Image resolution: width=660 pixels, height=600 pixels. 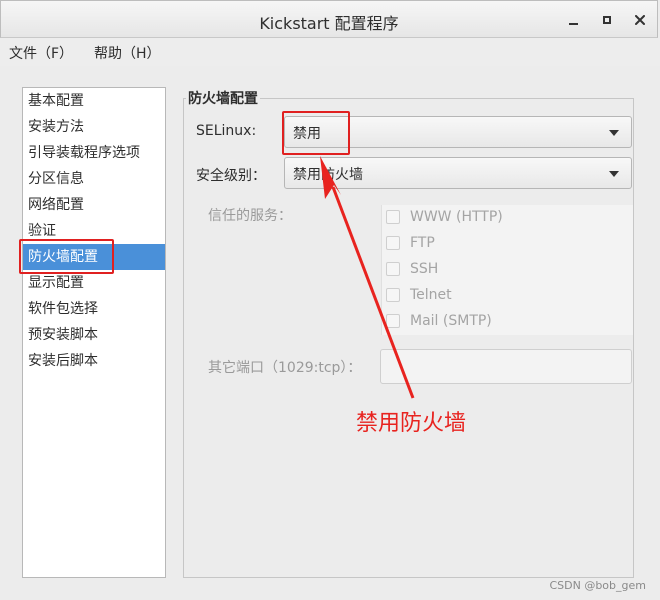 What do you see at coordinates (94, 335) in the screenshot?
I see `sidebar-item-pre-script: 预安装脚本` at bounding box center [94, 335].